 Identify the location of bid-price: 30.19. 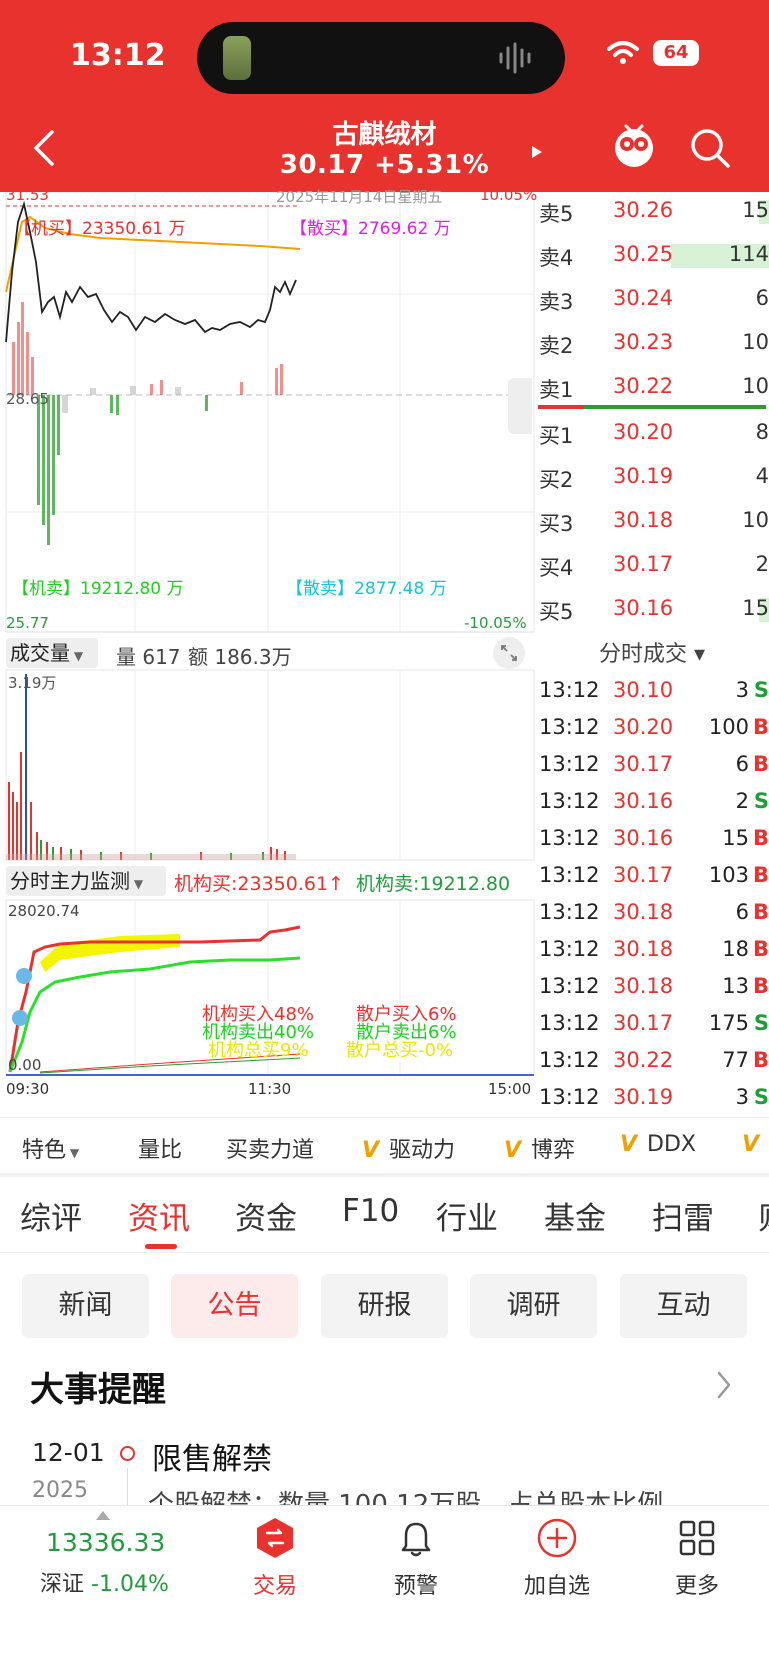
(643, 476).